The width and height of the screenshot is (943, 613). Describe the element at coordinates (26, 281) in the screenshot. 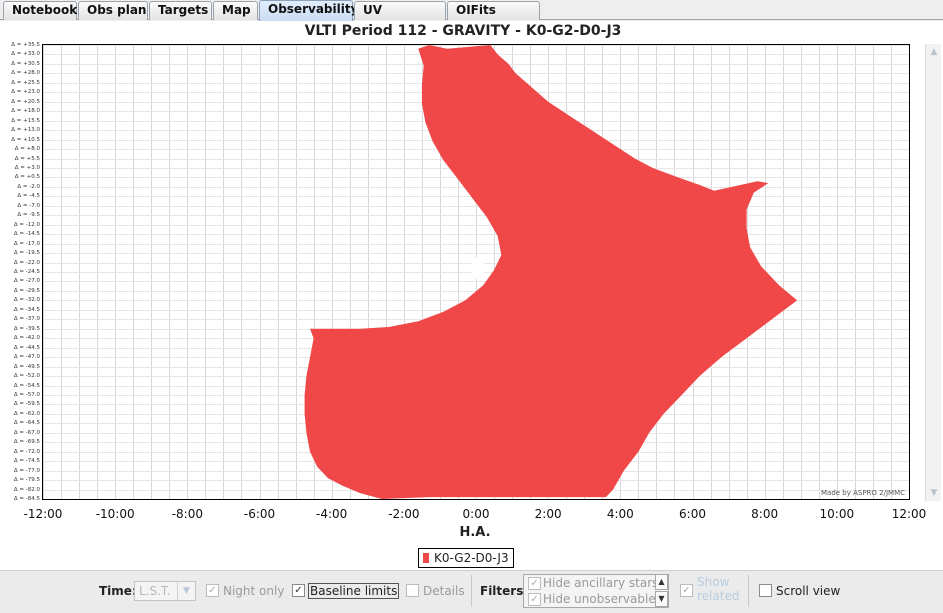

I see `y-tick-label: Δ = -27.0` at that location.